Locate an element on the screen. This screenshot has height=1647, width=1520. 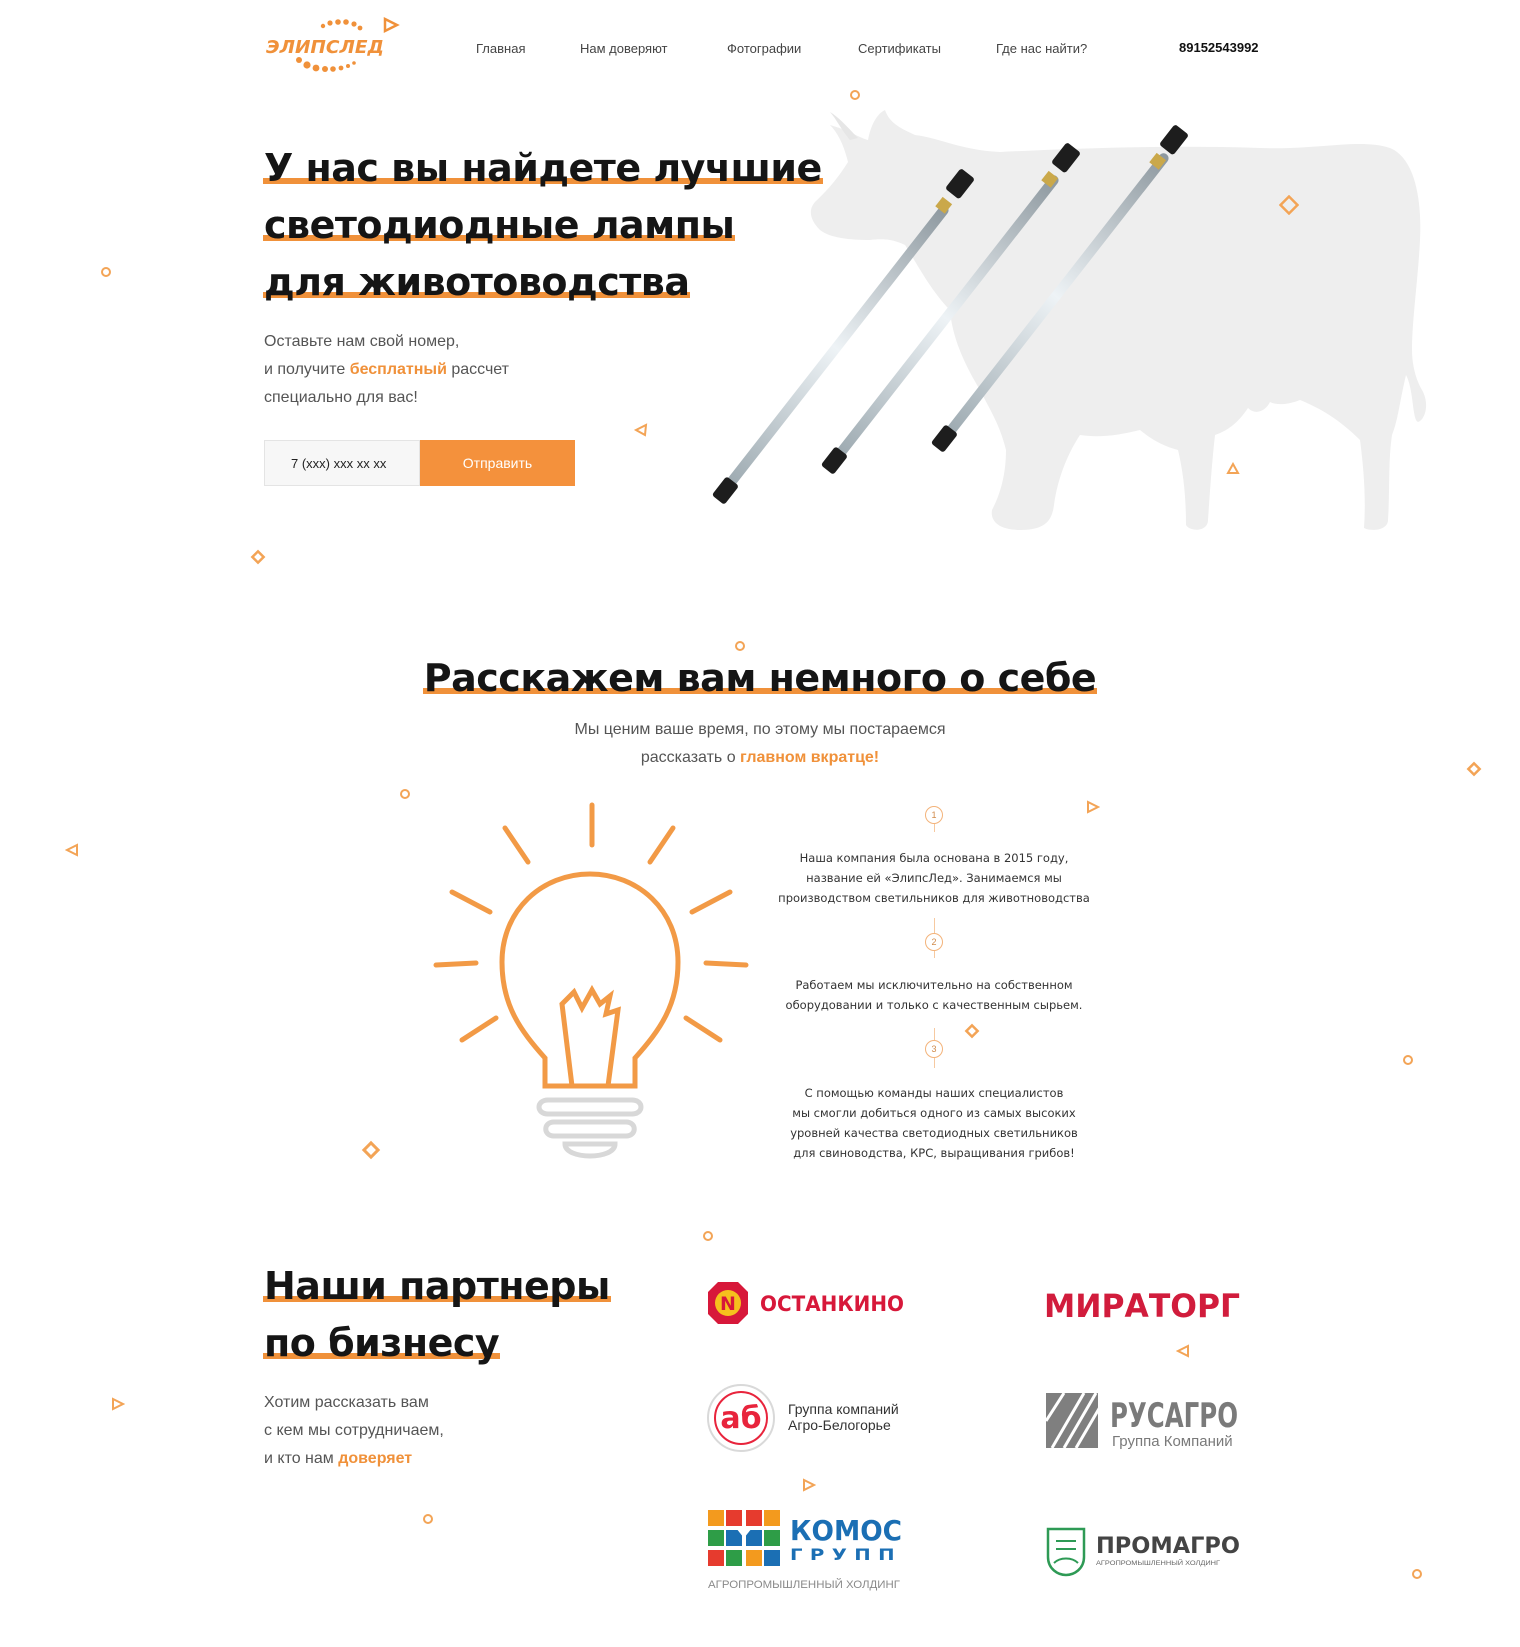
step-3-line-1: С помощью команды наших специалистов is located at coordinates (934, 1093).